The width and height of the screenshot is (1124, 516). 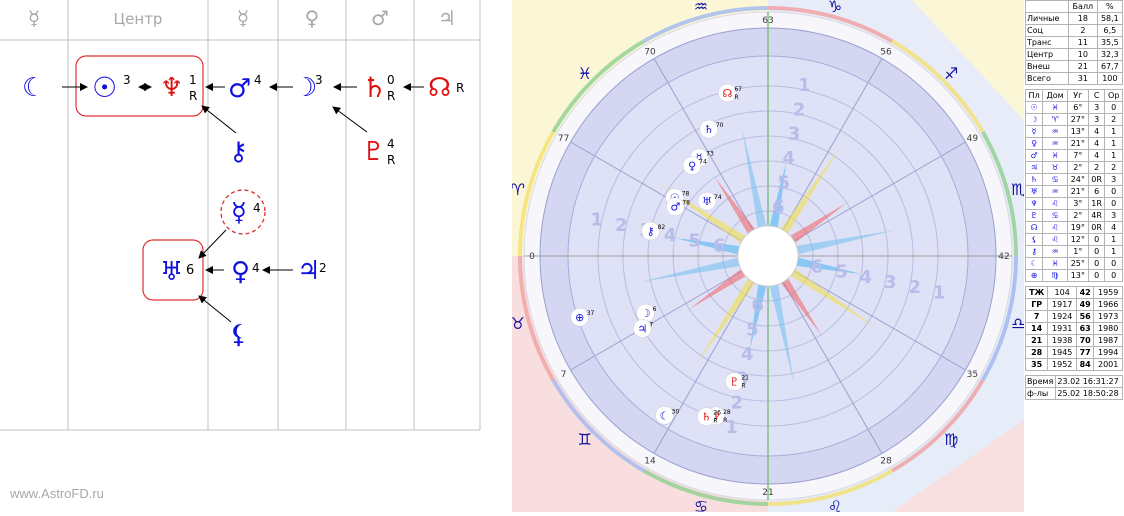 I want to click on planet-header: С, so click(x=1096, y=95).